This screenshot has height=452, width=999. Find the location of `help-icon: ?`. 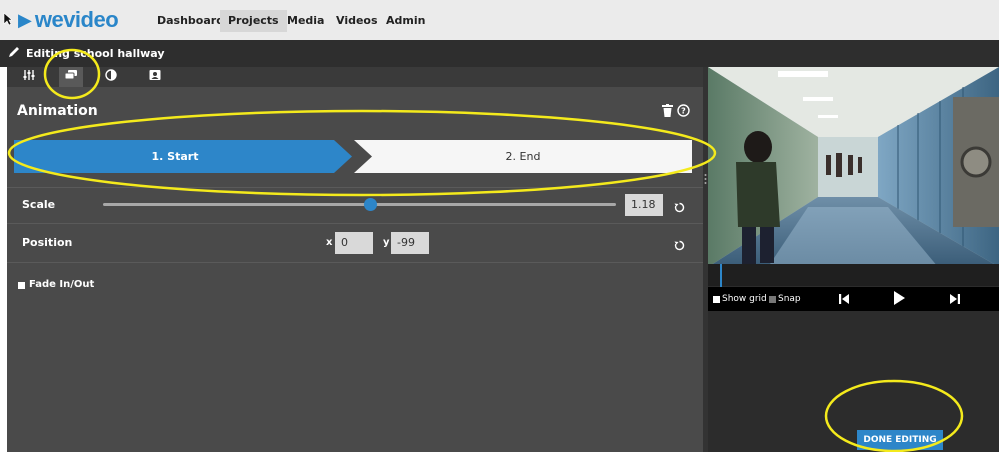

help-icon: ? is located at coordinates (683, 110).